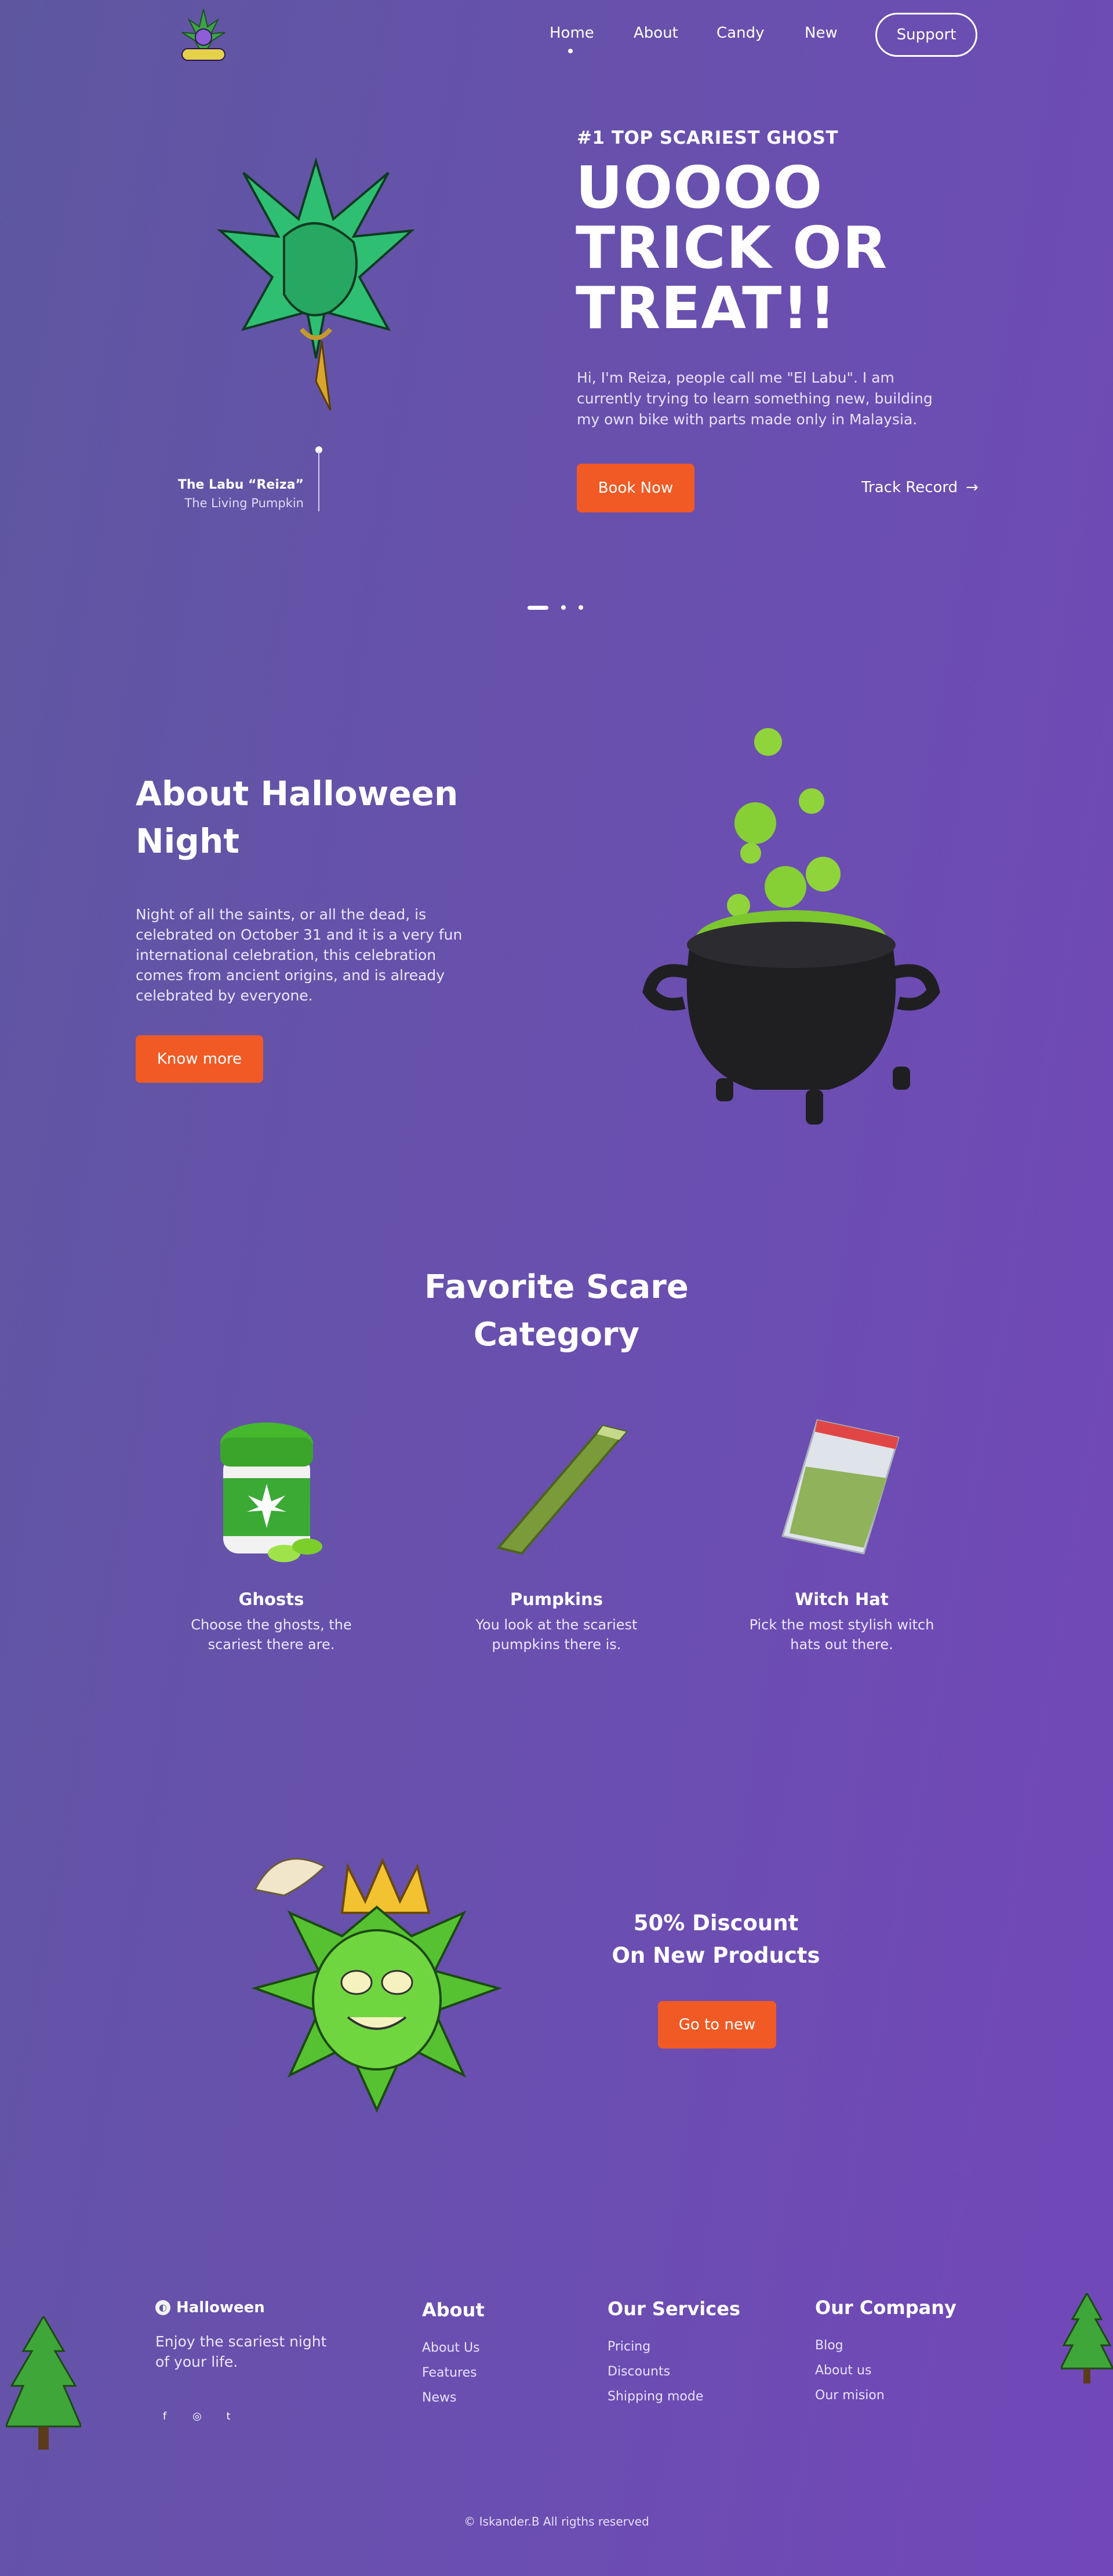 The image size is (1113, 2576). Describe the element at coordinates (716, 1955) in the screenshot. I see `discount-line: On New Products` at that location.